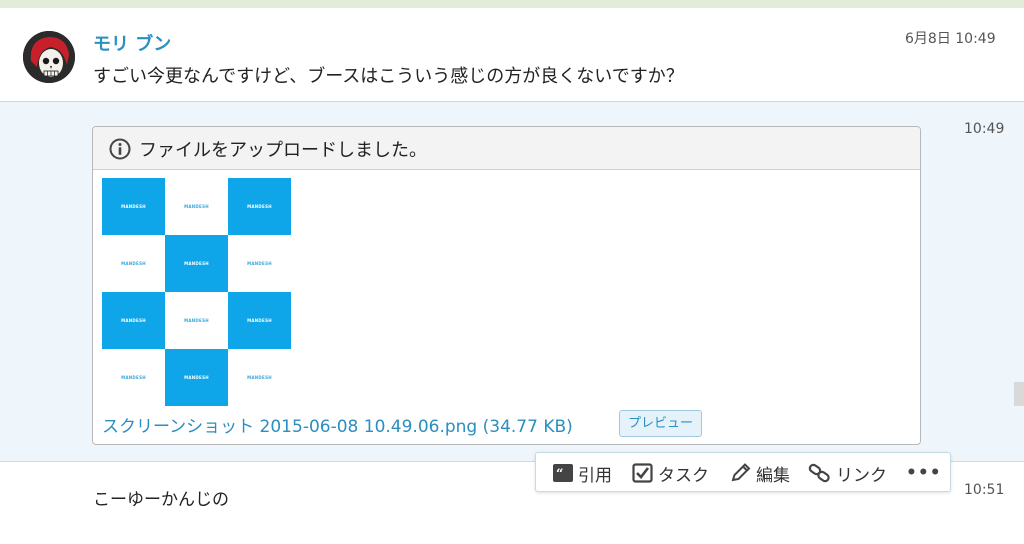 This screenshot has width=1024, height=544. I want to click on top-border-strip, so click(512, 4).